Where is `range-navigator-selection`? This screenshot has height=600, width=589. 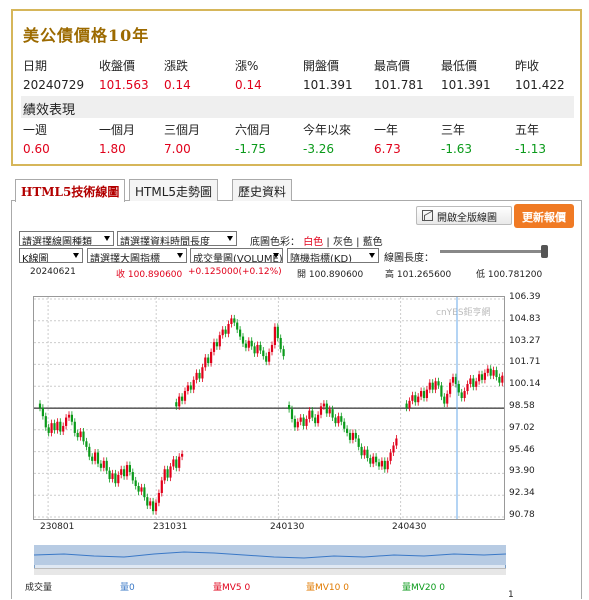 range-navigator-selection is located at coordinates (270, 555).